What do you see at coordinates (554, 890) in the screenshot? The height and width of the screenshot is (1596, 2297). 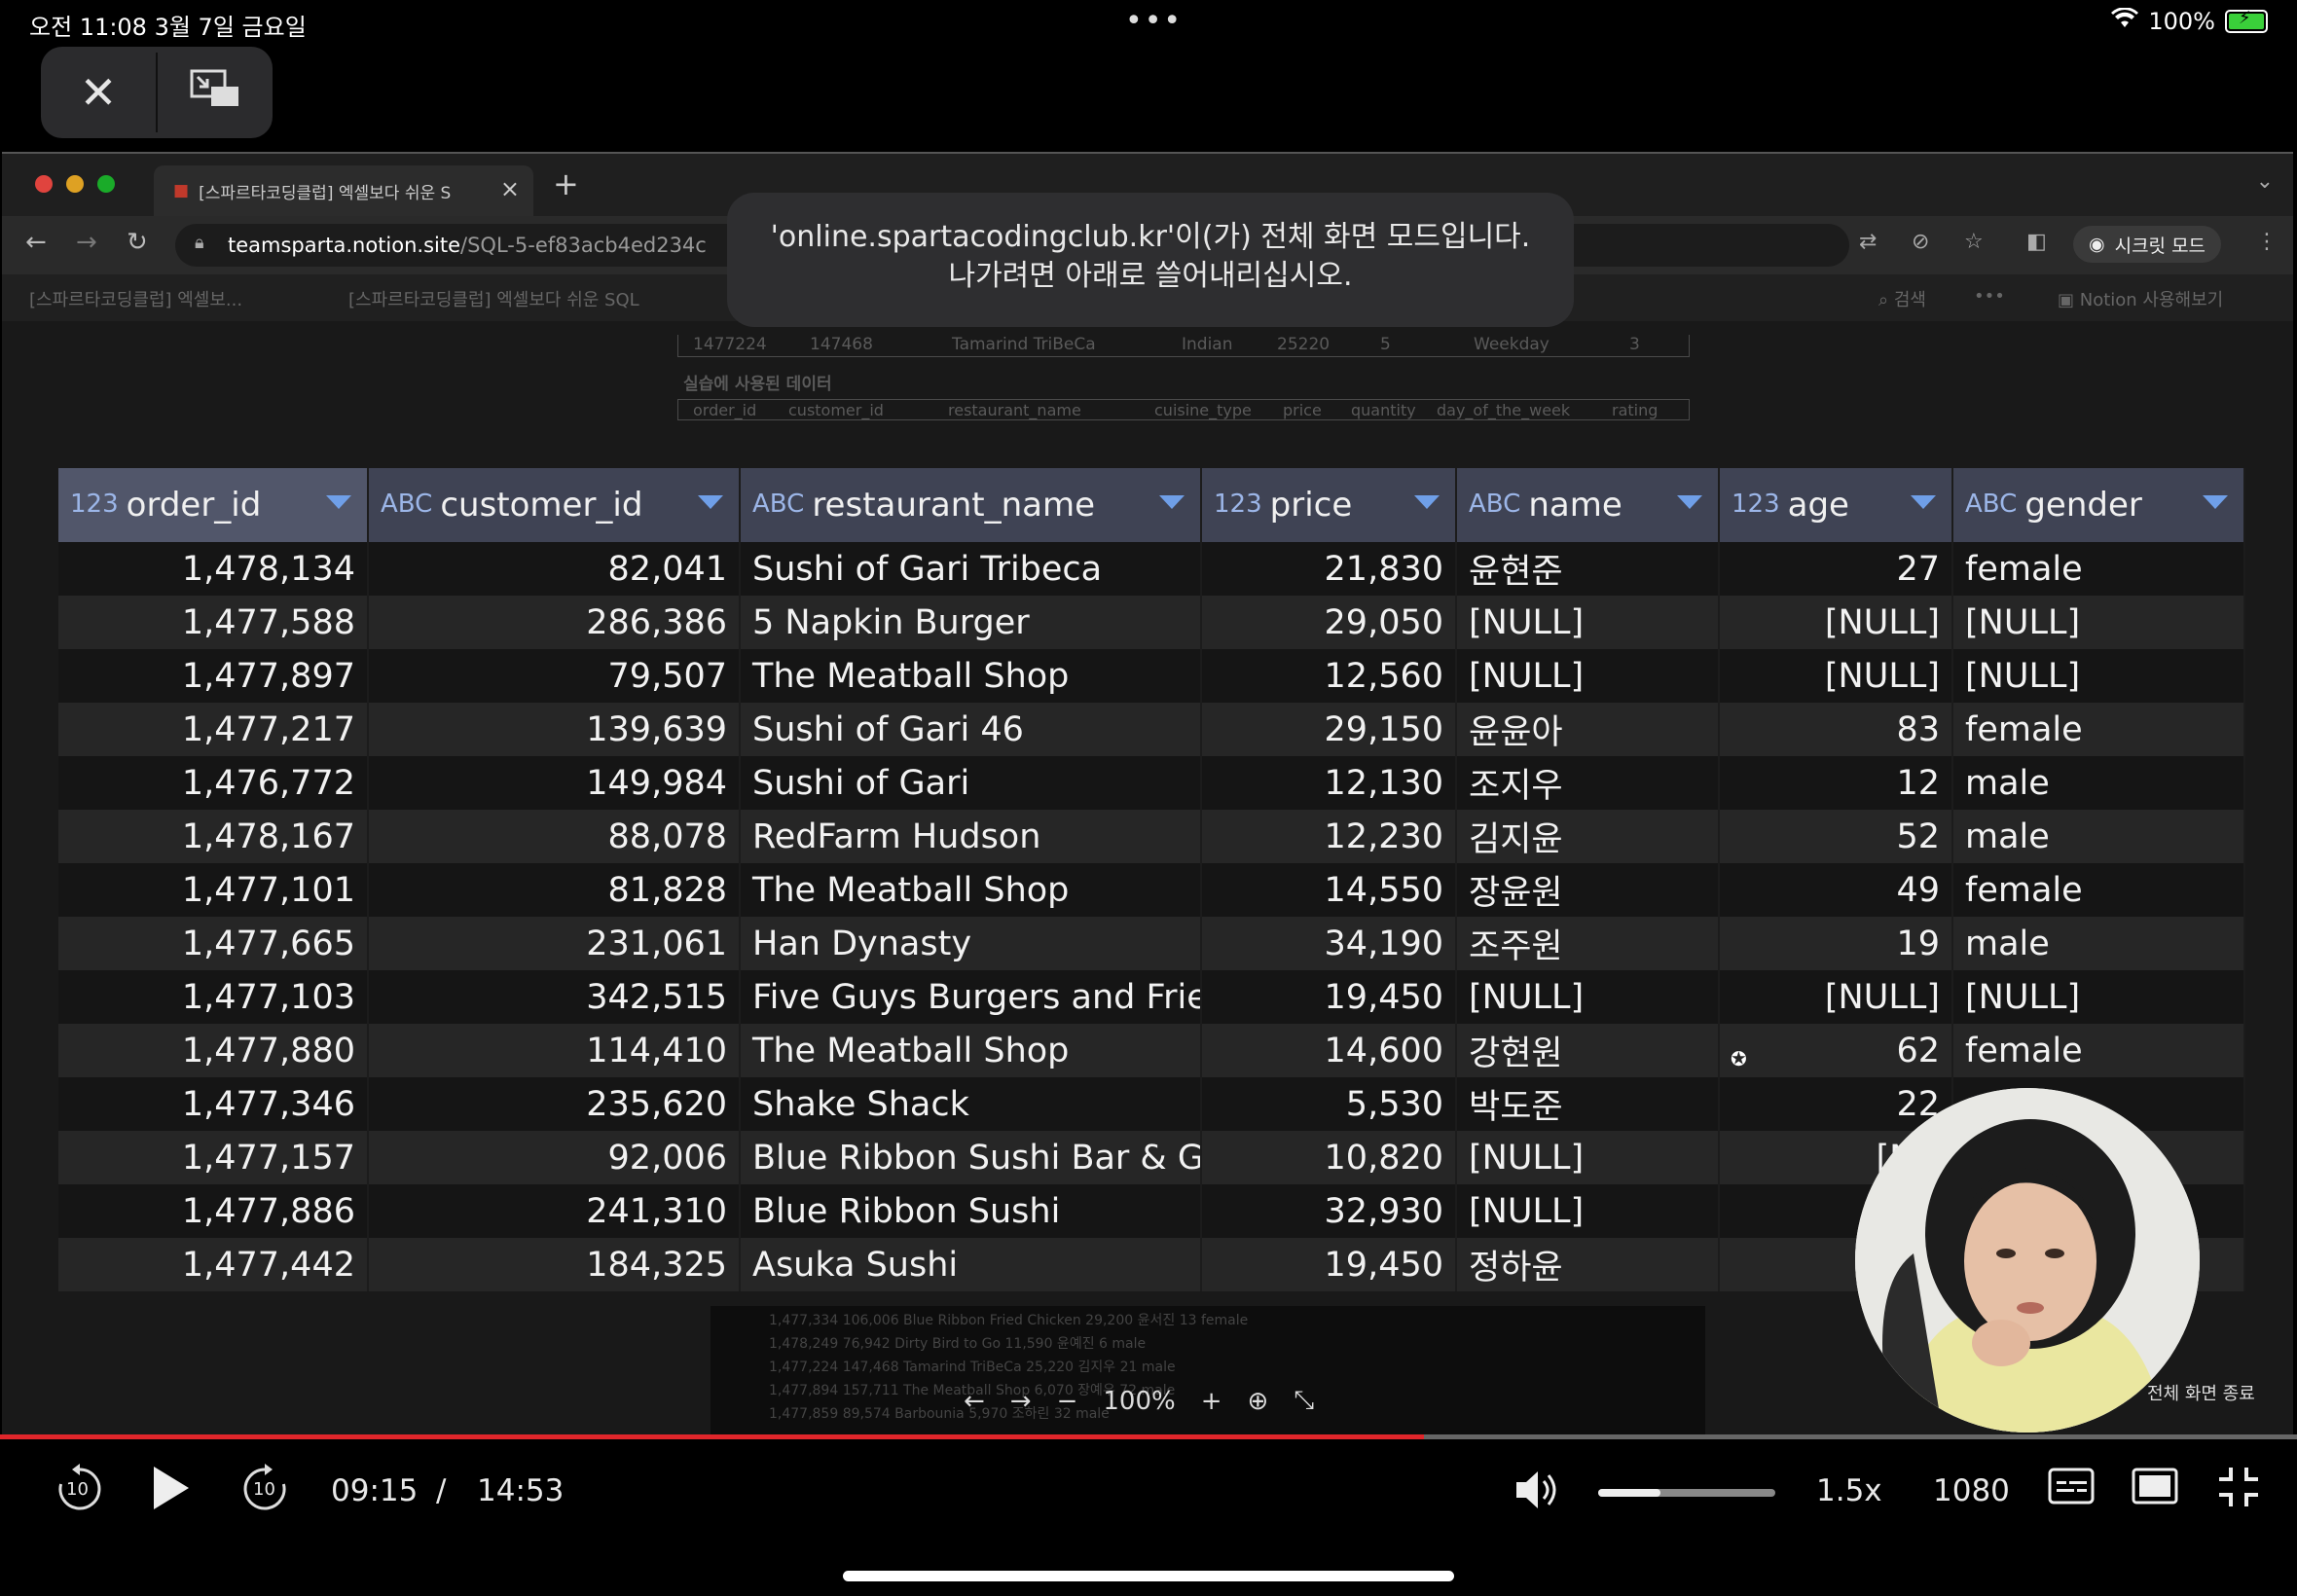 I see `table-cell: 81,828` at bounding box center [554, 890].